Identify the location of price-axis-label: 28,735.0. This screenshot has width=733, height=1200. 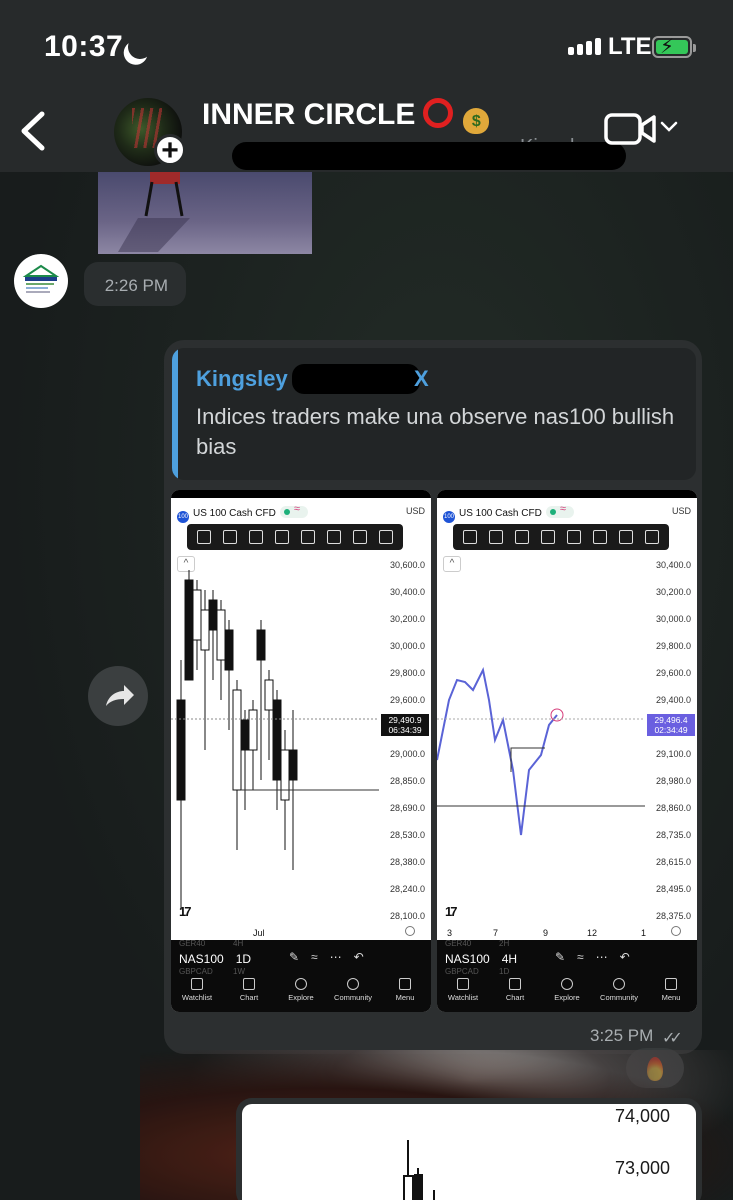
(673, 835).